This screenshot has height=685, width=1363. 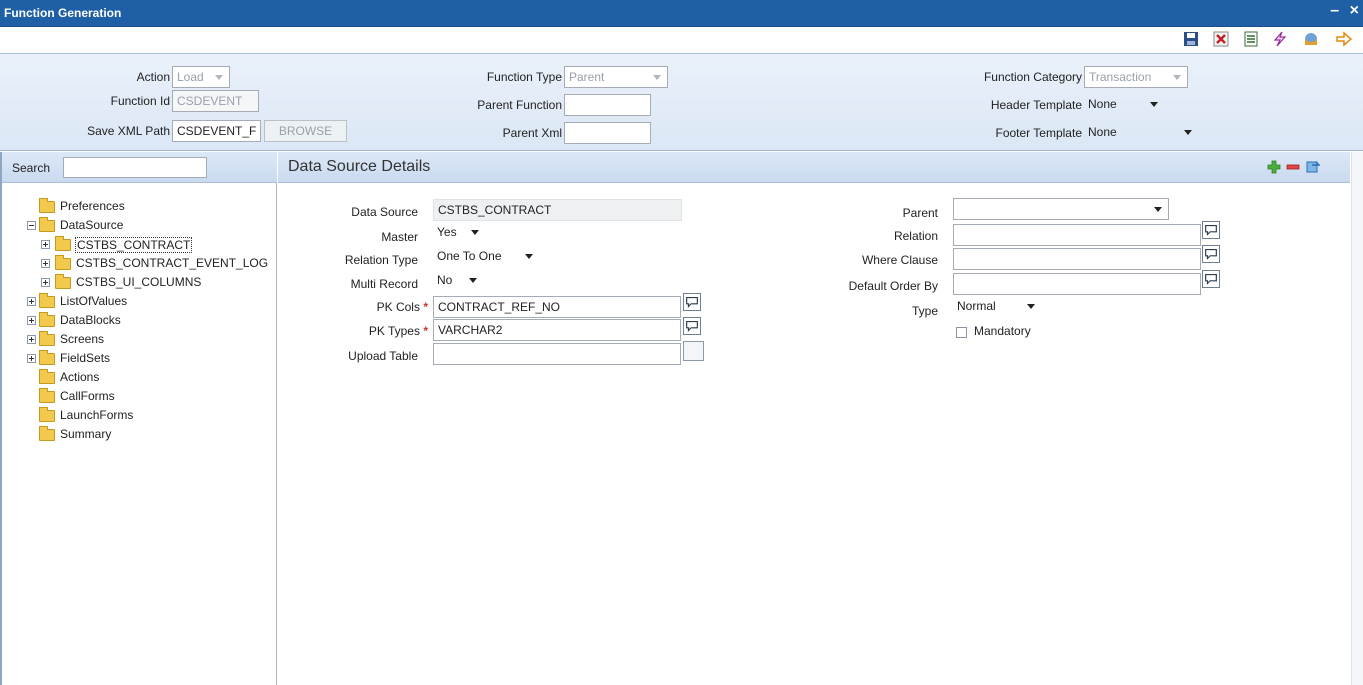 What do you see at coordinates (961, 332) in the screenshot?
I see `mandatory-checkbox` at bounding box center [961, 332].